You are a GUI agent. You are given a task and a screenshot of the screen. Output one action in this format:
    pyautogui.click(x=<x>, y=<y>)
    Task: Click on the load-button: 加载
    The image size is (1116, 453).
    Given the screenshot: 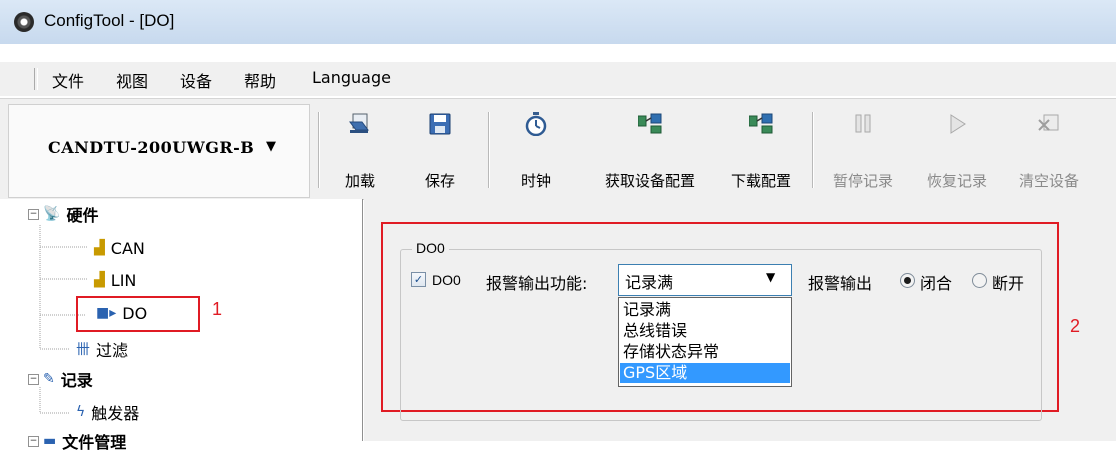 What is the action you would take?
    pyautogui.click(x=360, y=149)
    